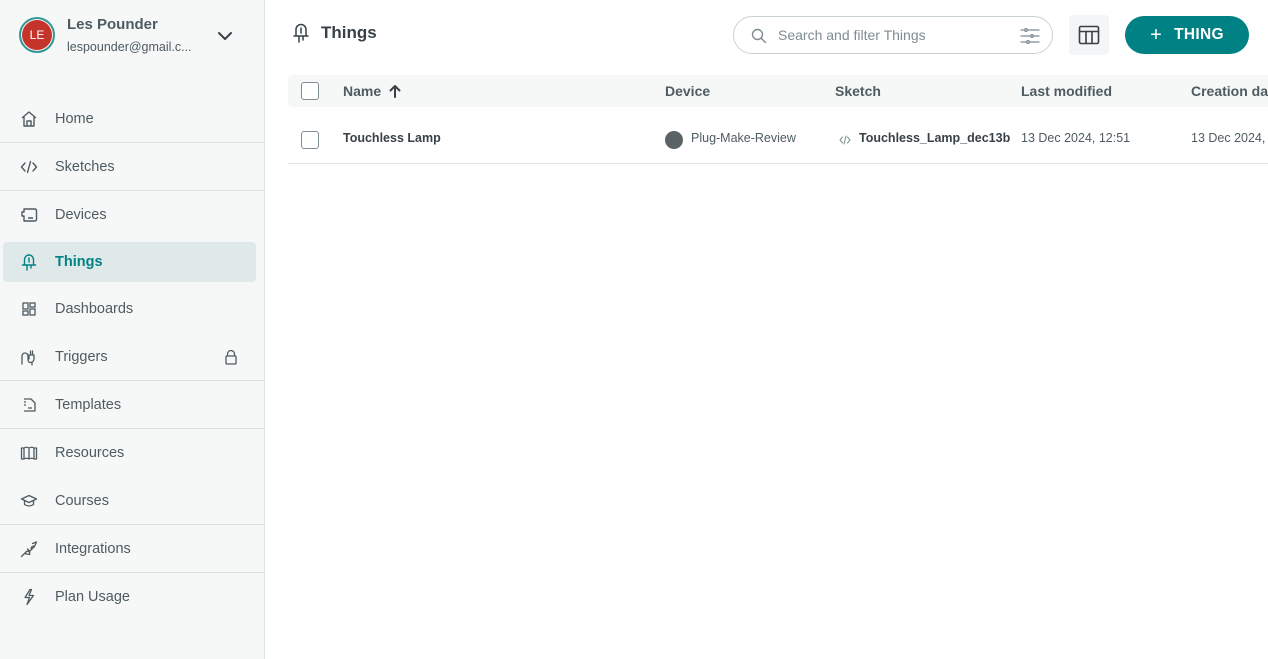 The width and height of the screenshot is (1268, 659). I want to click on sidebar-item-label: Triggers, so click(81, 356).